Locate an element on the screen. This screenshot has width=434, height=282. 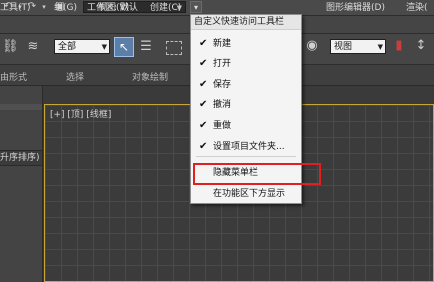
ribbon-tab-selection: 选择 is located at coordinates (75, 76).